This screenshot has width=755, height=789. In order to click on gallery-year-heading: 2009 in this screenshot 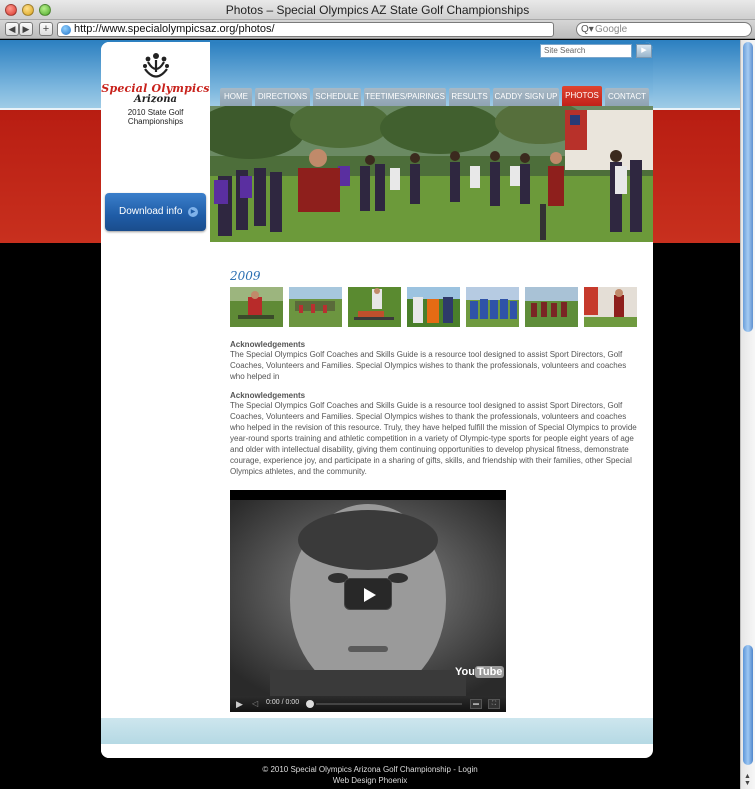, I will do `click(245, 276)`.